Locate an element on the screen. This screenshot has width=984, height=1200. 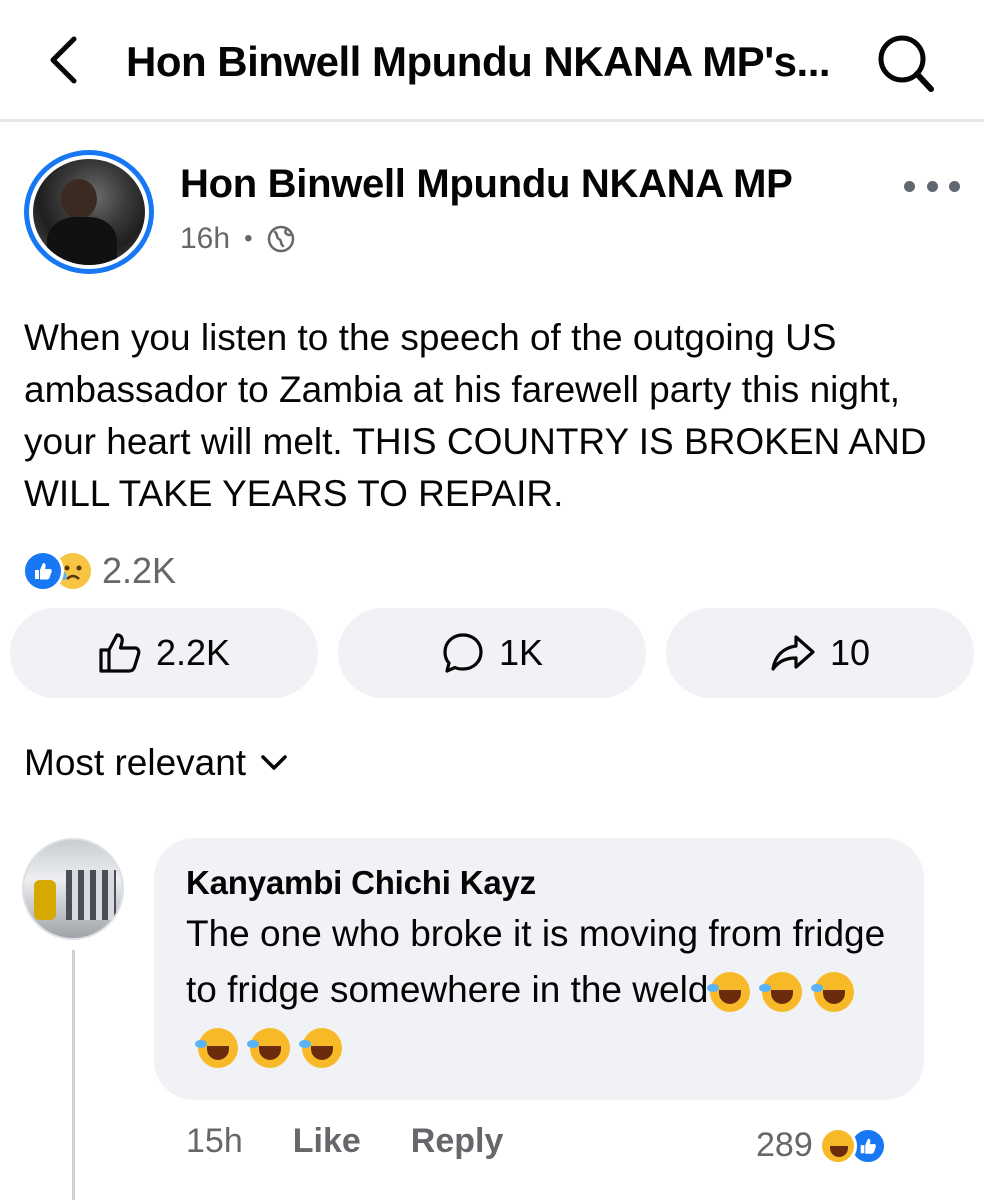
thread-line is located at coordinates (73, 1075).